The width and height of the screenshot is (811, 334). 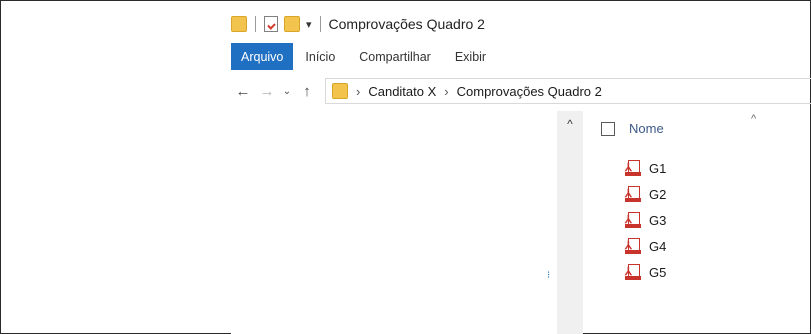 I want to click on list-item: ⅄ G5, so click(x=645, y=272).